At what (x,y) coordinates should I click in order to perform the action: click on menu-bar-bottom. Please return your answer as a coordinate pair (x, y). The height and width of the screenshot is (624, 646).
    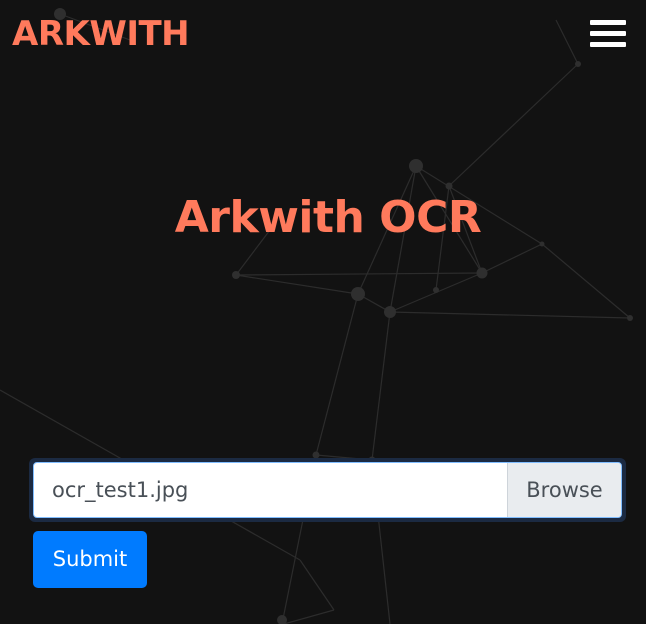
    Looking at the image, I should click on (608, 44).